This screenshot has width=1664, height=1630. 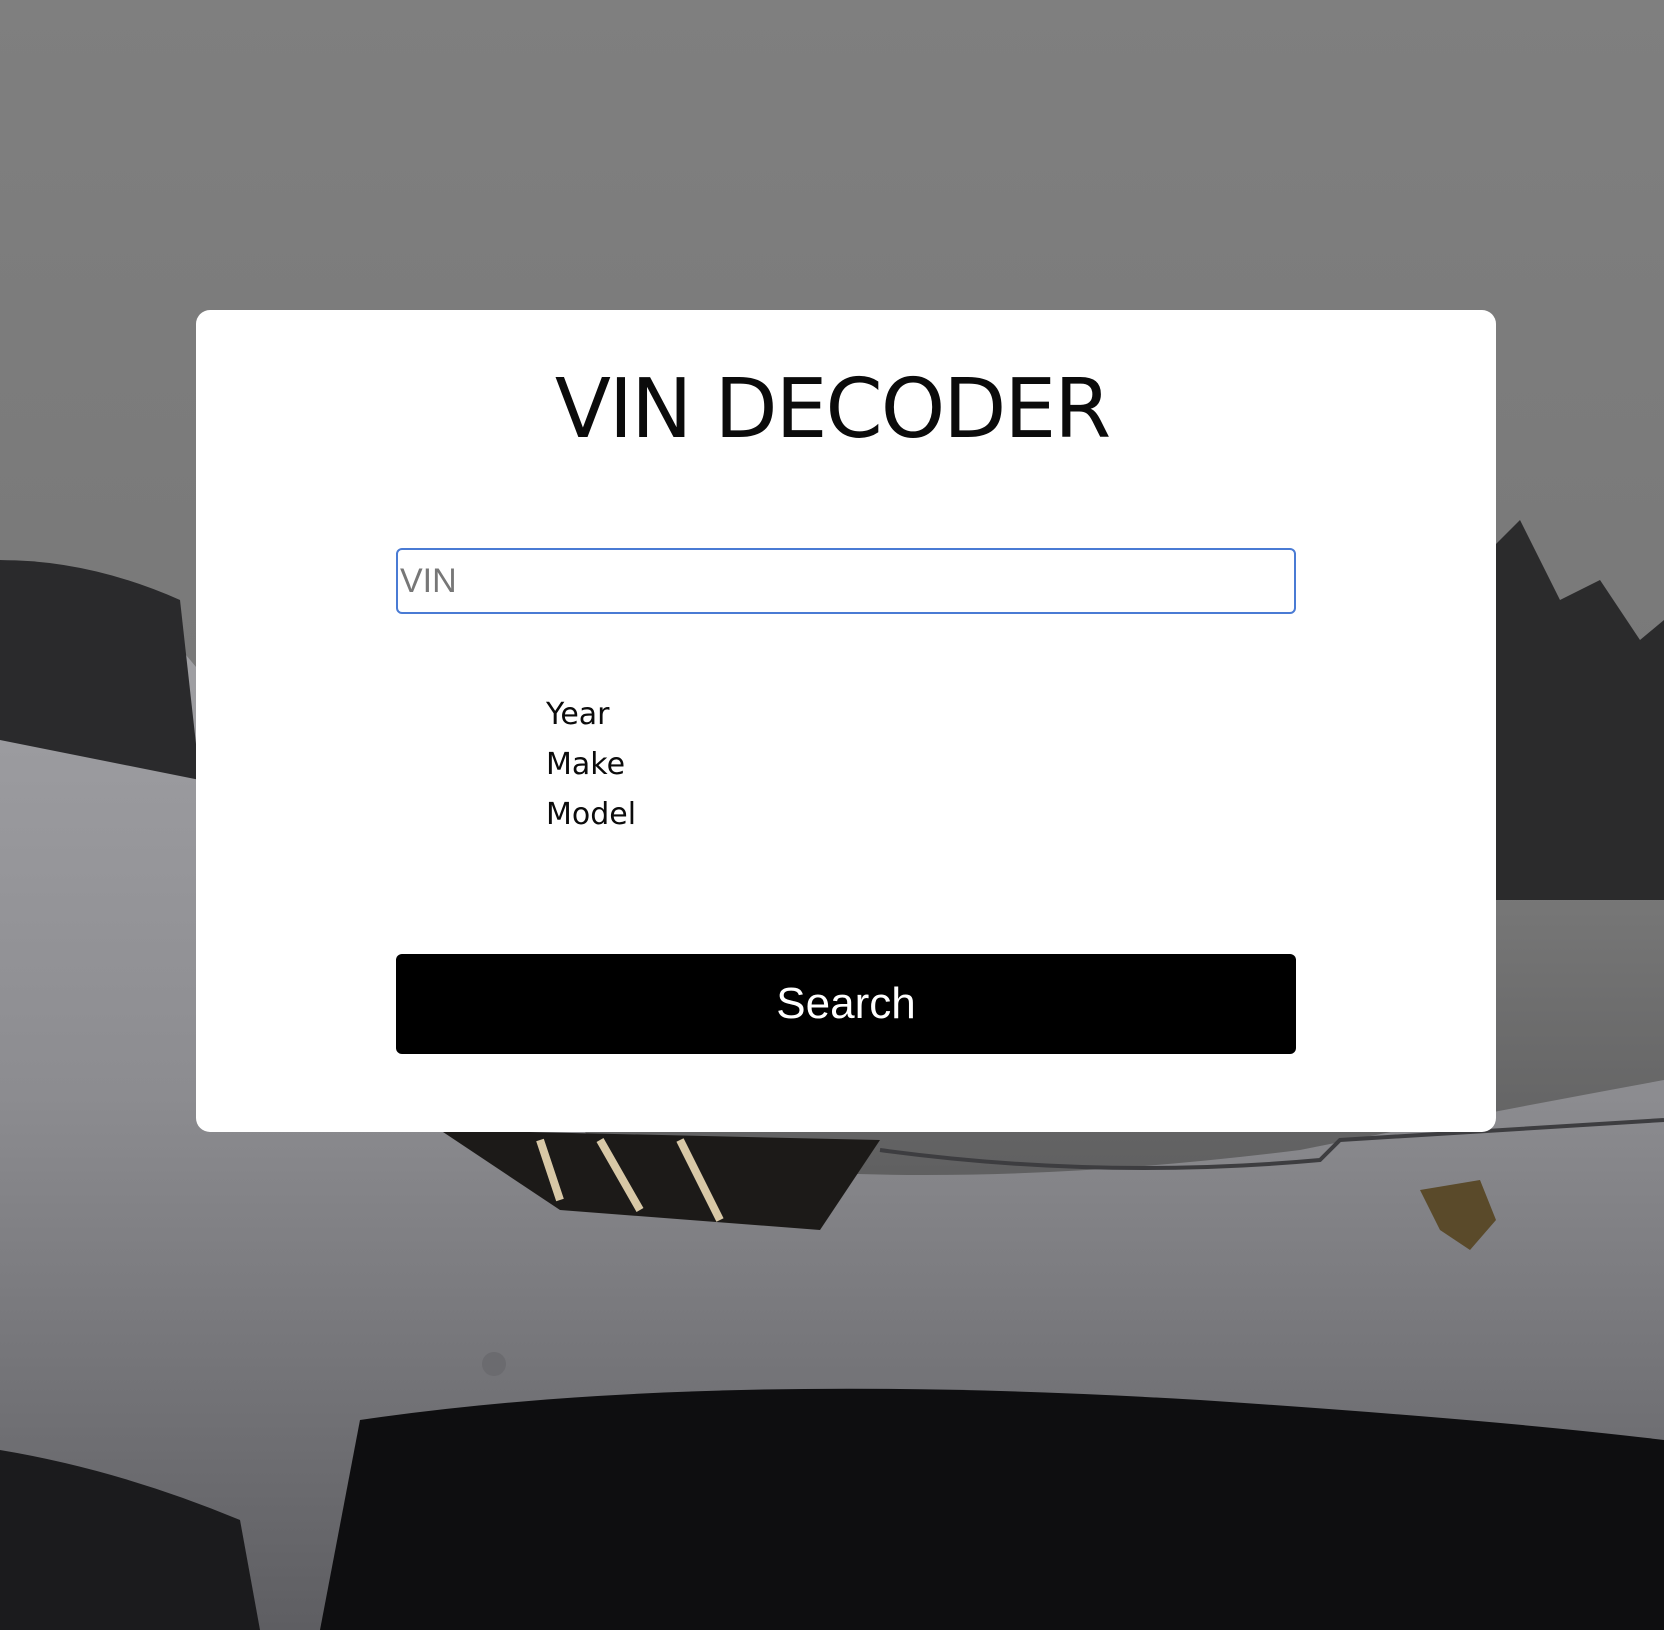 I want to click on result-fields: Year Make Model, so click(x=591, y=765).